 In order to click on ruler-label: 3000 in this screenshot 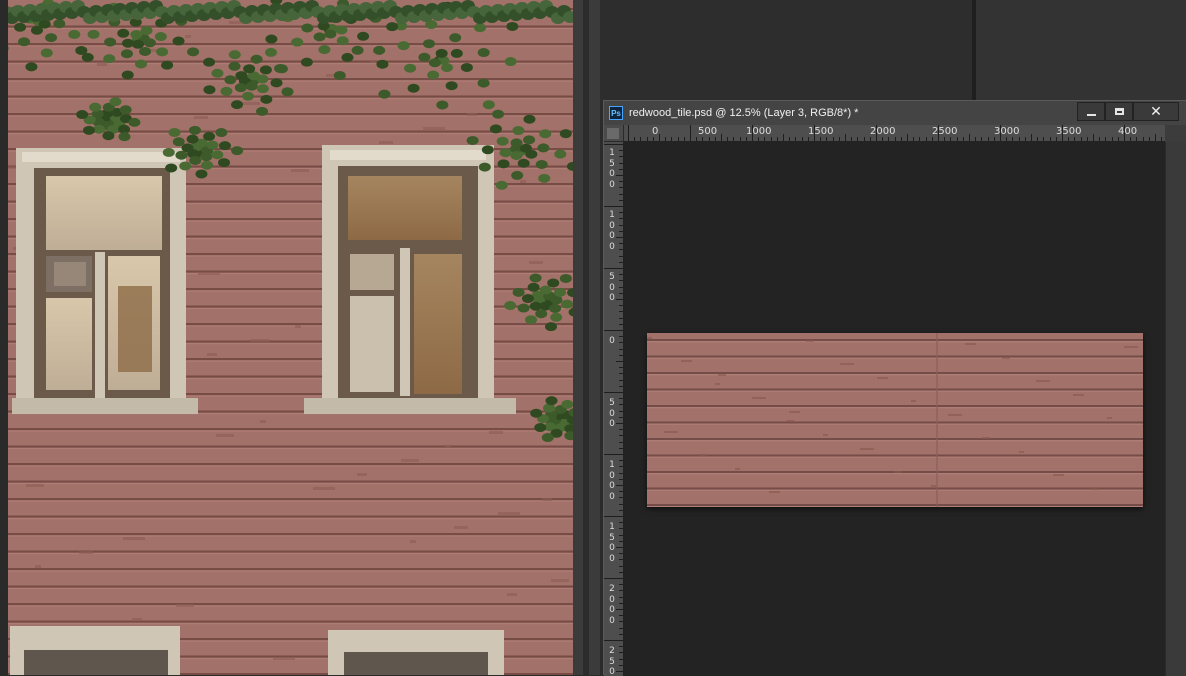, I will do `click(1007, 131)`.